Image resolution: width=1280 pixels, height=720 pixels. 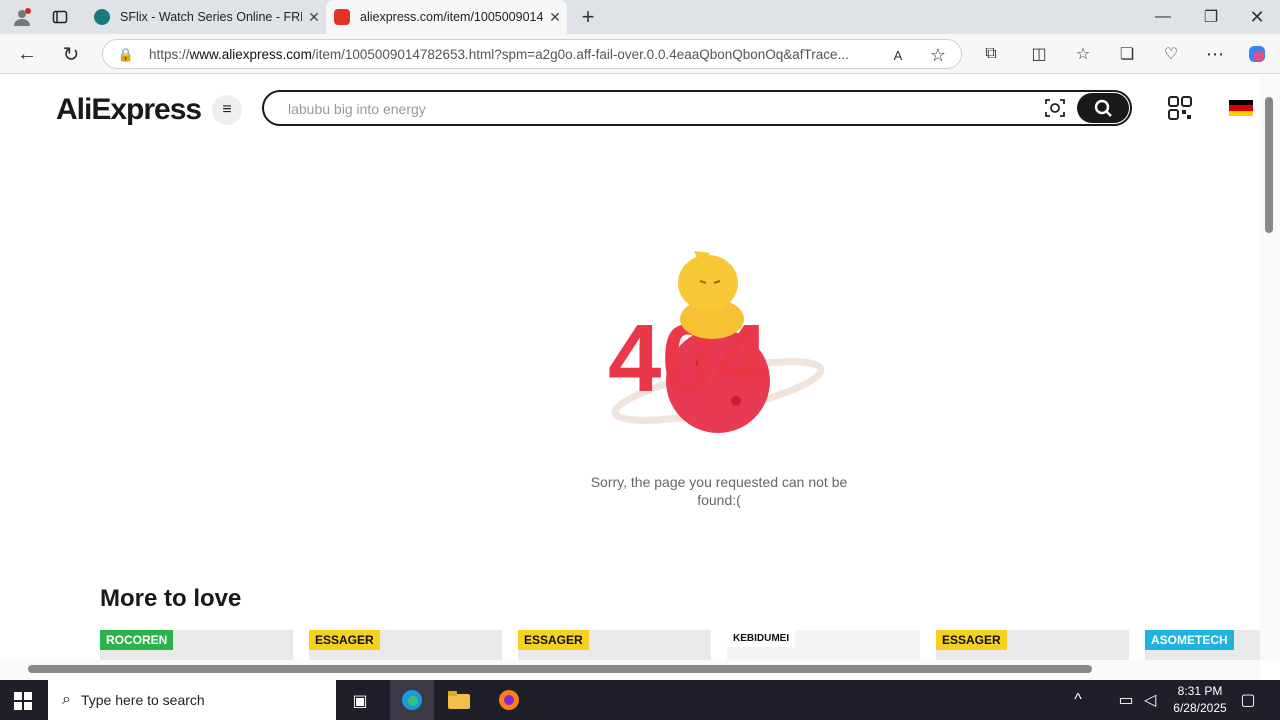 What do you see at coordinates (1270, 367) in the screenshot?
I see `vertical-scrollbar` at bounding box center [1270, 367].